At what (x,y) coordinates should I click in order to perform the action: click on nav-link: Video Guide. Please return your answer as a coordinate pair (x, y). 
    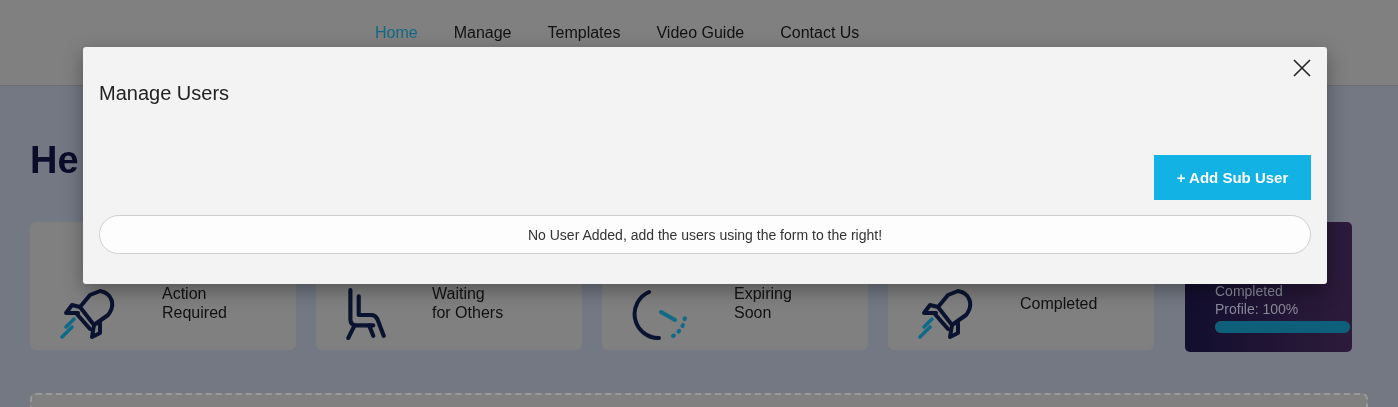
    Looking at the image, I should click on (700, 33).